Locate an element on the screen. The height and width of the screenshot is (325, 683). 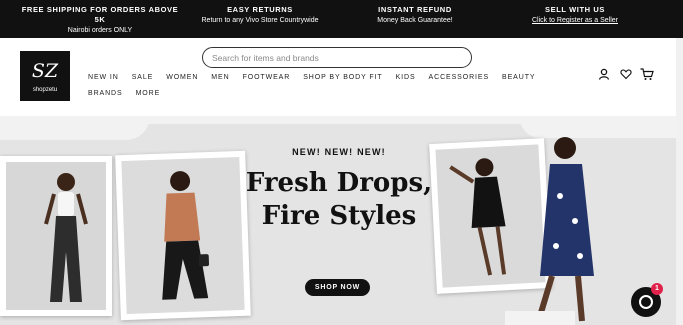
promo-instant-refund: INSTANT REFUND Money Back Guarantee! is located at coordinates (415, 15).